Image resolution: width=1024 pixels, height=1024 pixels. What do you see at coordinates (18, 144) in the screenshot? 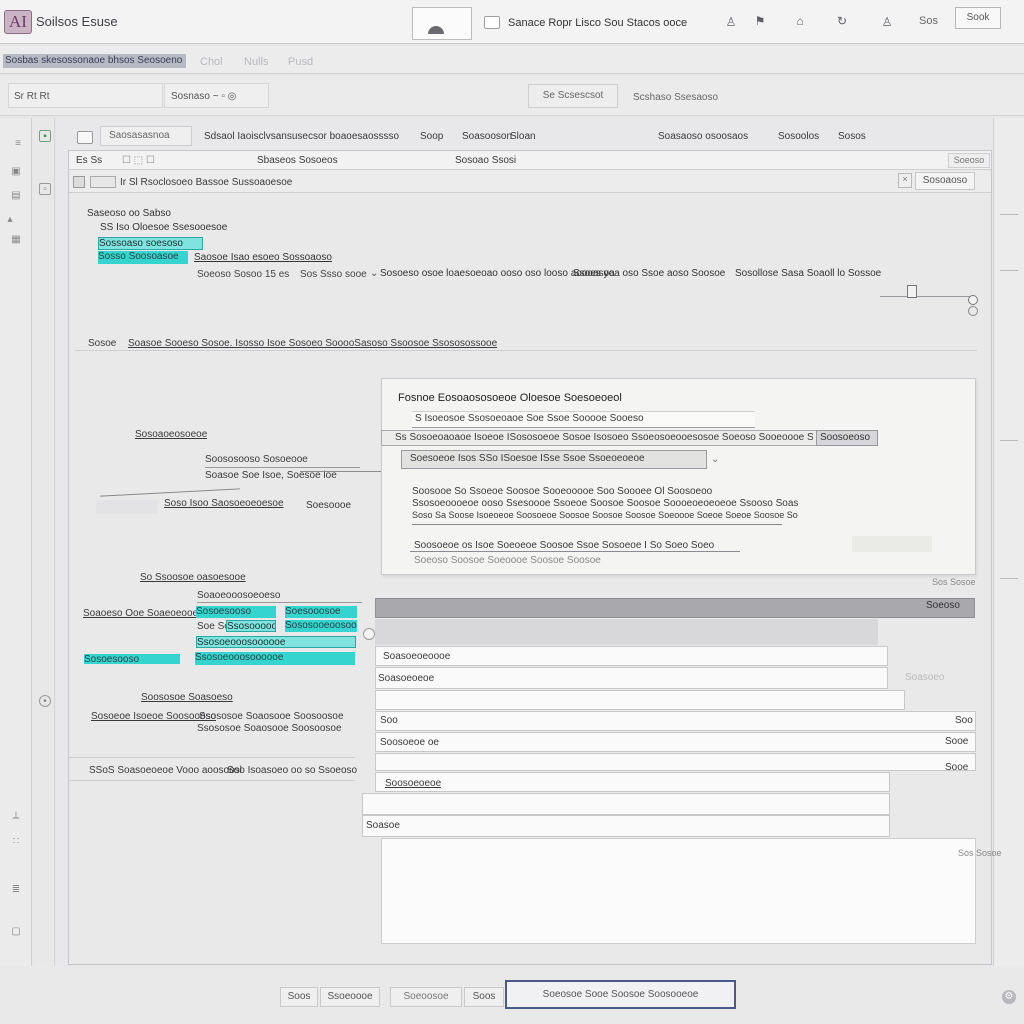
I see `rail-menu-icon: ≡` at bounding box center [18, 144].